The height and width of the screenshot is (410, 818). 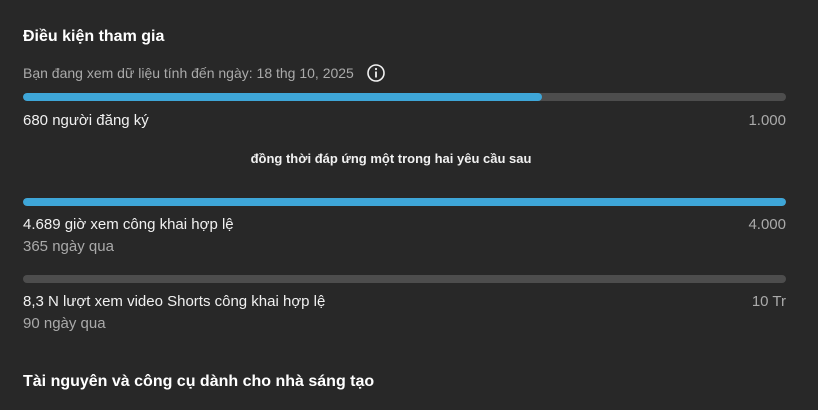 I want to click on shorts-views-progress-bar, so click(x=404, y=279).